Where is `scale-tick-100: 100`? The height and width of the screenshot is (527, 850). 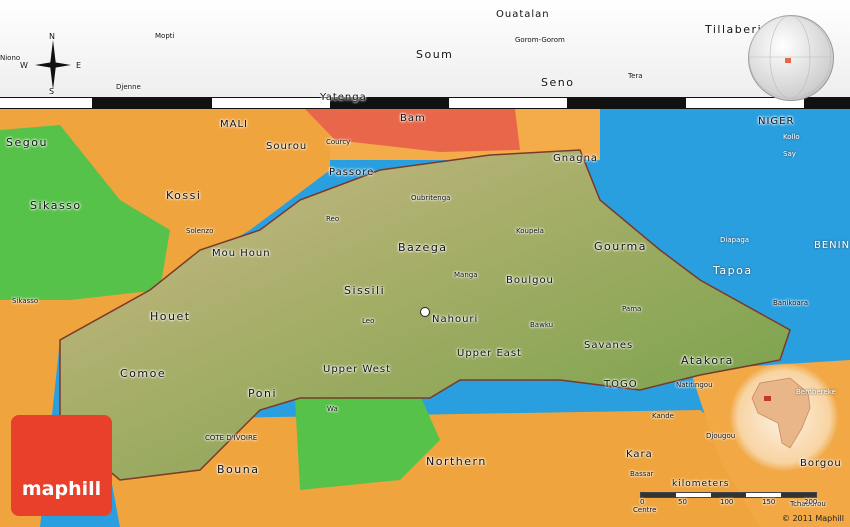 scale-tick-100: 100 is located at coordinates (727, 502).